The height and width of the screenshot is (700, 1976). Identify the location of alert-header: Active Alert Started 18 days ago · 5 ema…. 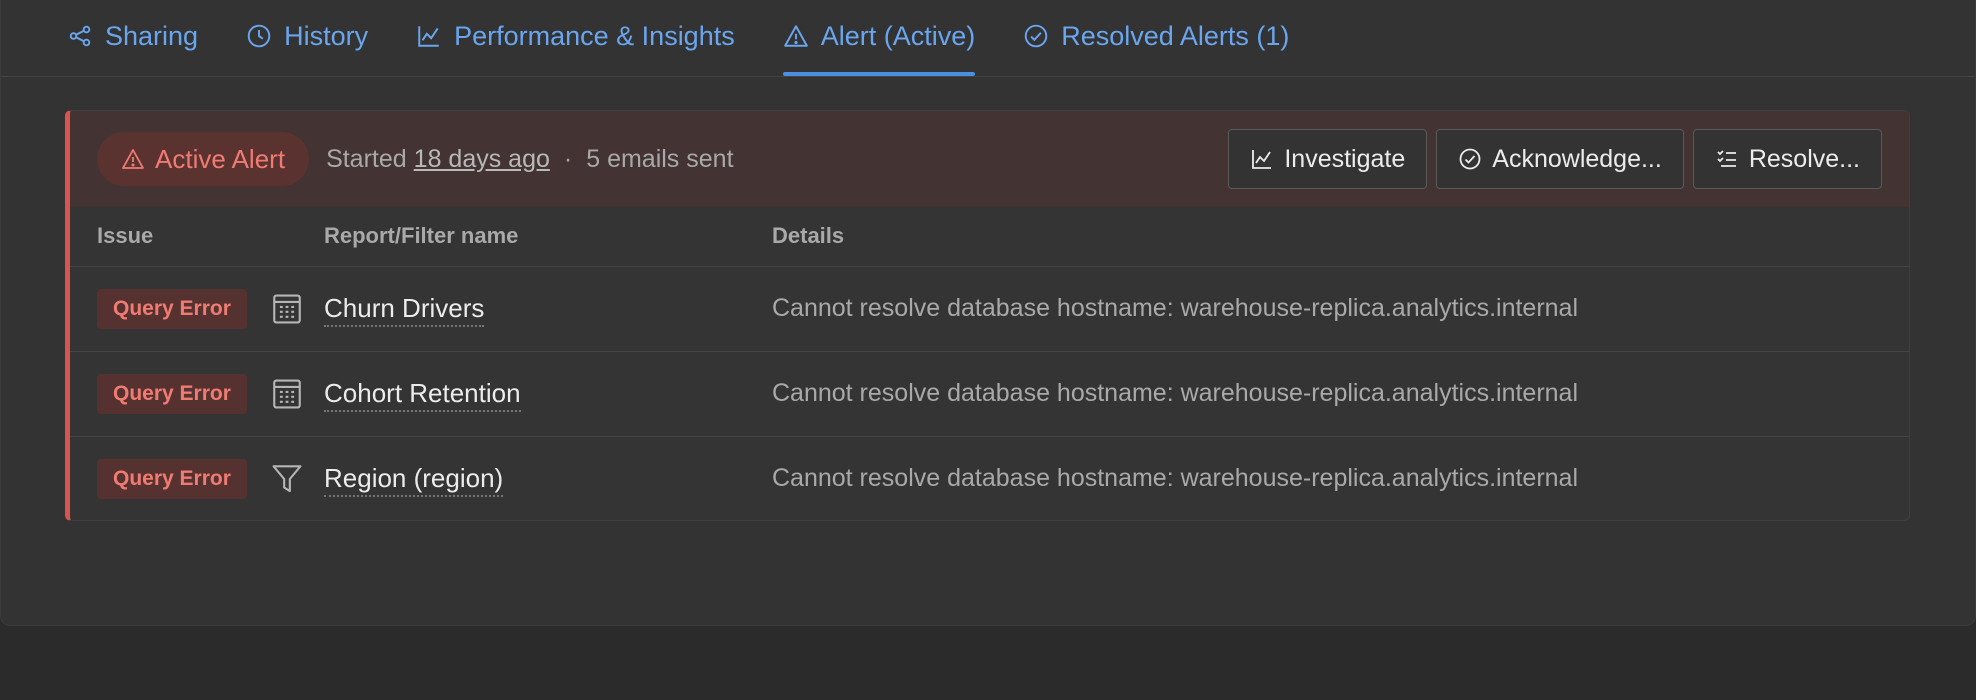
(989, 159).